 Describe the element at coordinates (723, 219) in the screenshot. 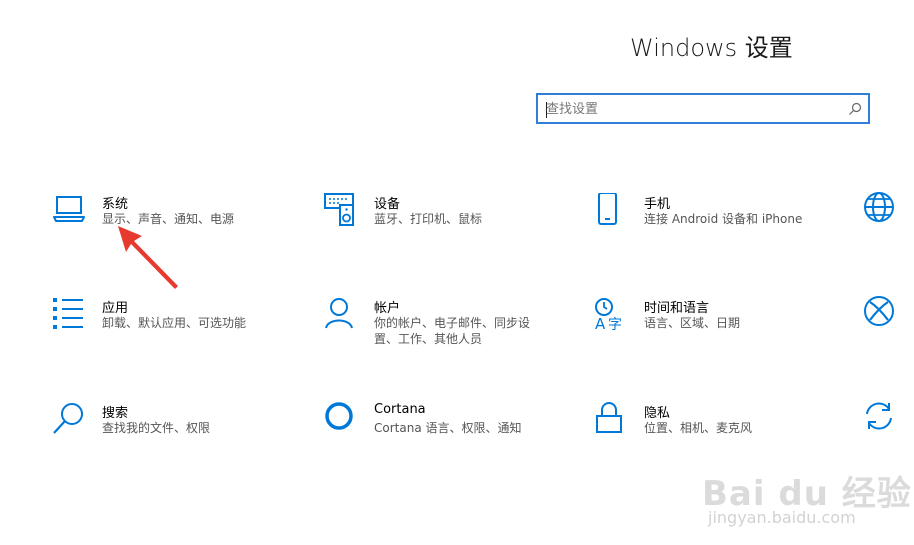

I see `tile-description: 连接 Android 设备和 iPhone` at that location.